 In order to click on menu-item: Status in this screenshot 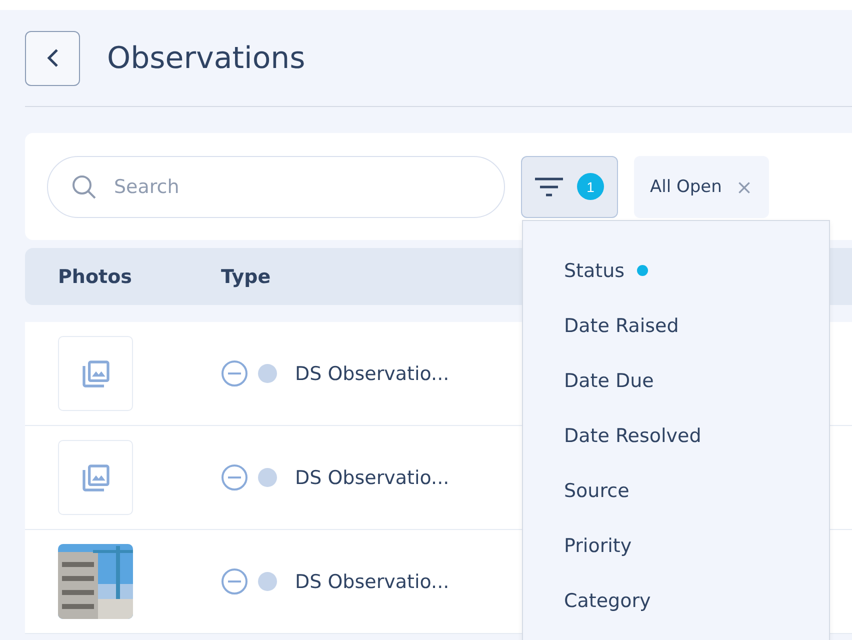, I will do `click(676, 270)`.